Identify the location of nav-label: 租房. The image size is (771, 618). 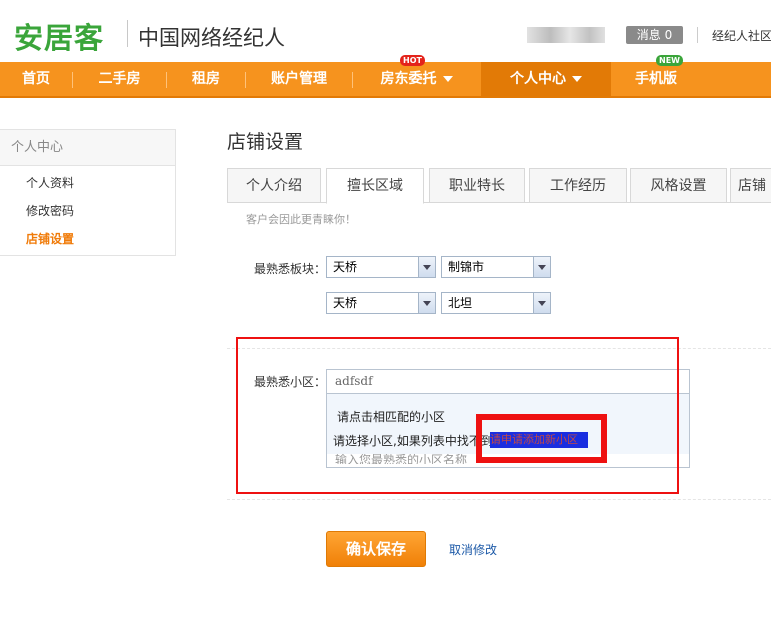
(206, 79).